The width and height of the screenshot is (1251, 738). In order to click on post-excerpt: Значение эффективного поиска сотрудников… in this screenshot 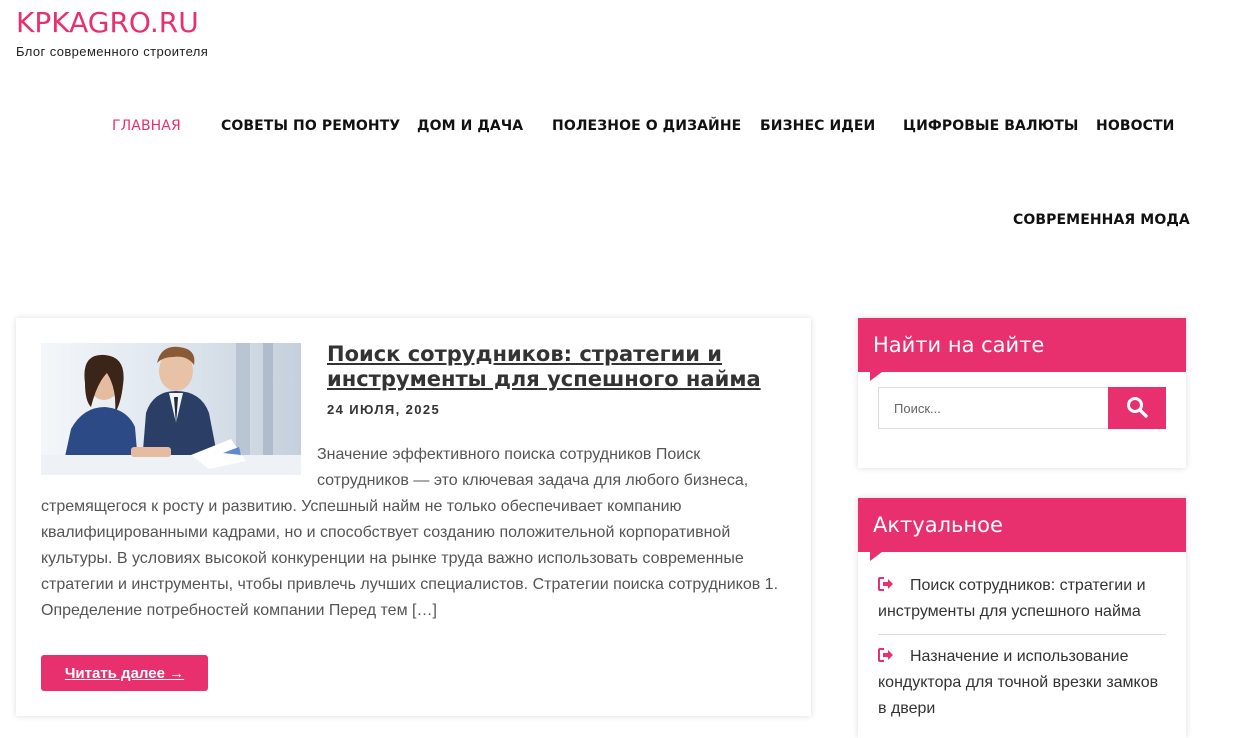, I will do `click(413, 533)`.